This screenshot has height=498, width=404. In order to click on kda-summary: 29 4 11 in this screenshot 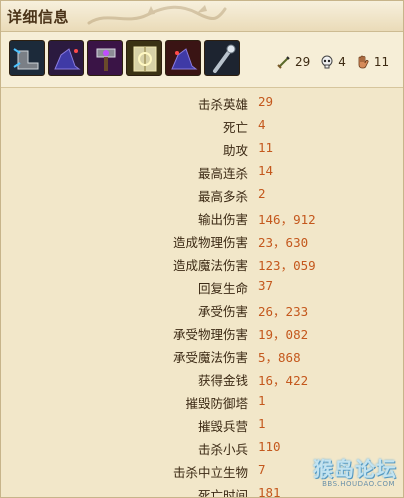, I will do `click(337, 62)`.